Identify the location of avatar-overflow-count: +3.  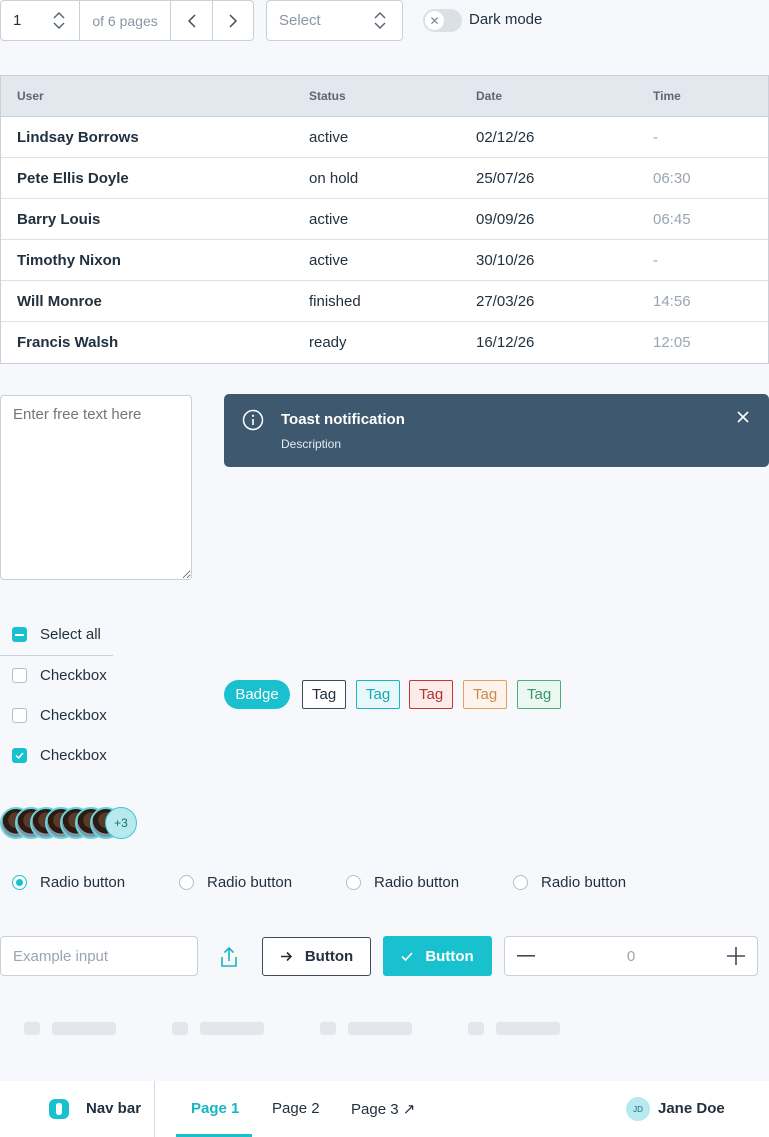
(121, 823).